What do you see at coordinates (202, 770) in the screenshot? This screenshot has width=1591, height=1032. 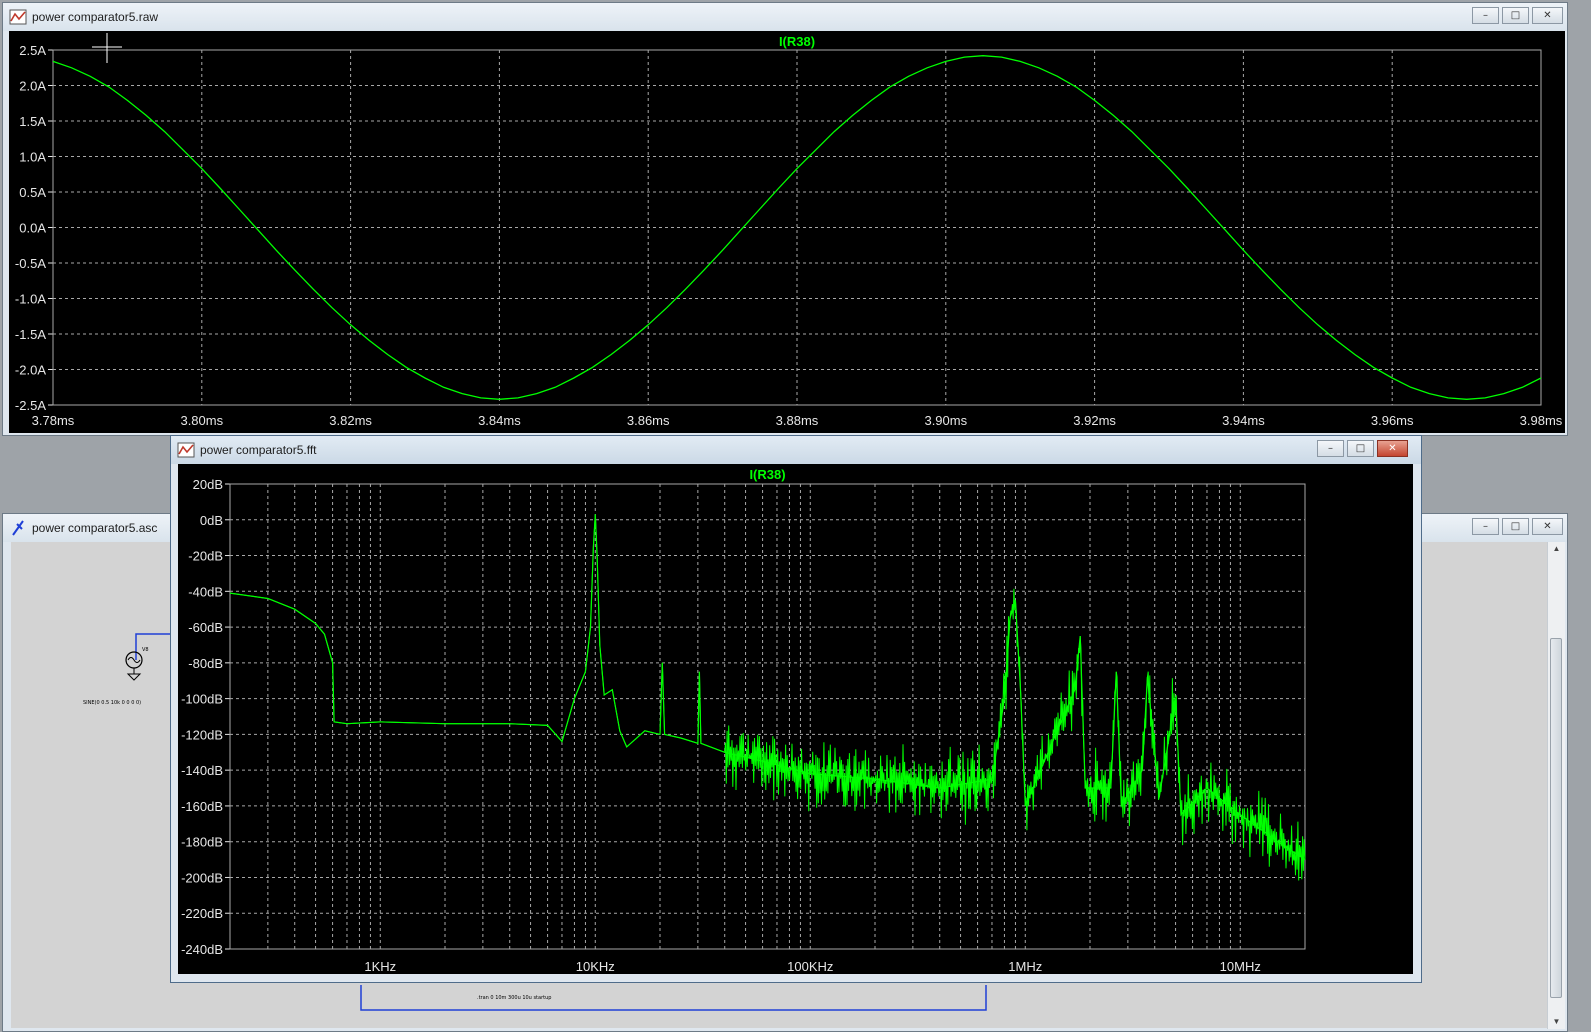 I see `y-tick-label: -140dB` at bounding box center [202, 770].